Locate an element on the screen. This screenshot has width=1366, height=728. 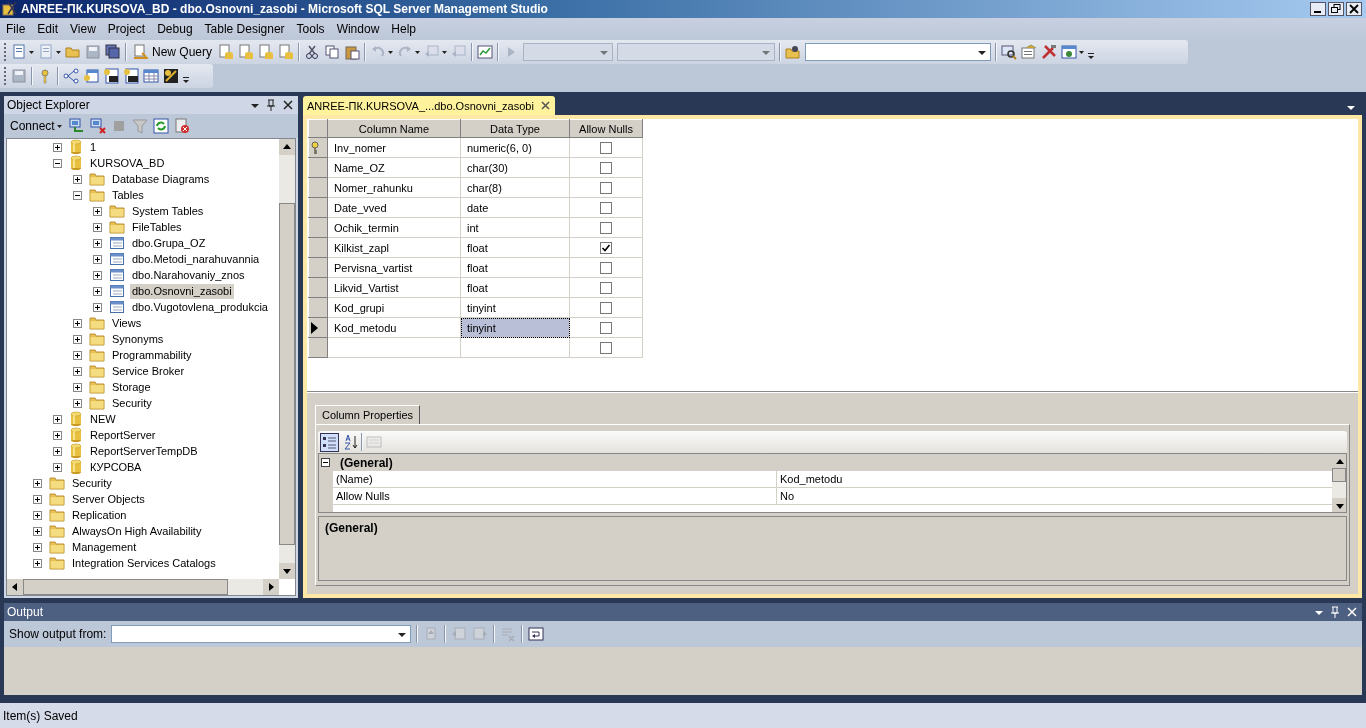
table-cell: Name_OZ is located at coordinates (394, 167).